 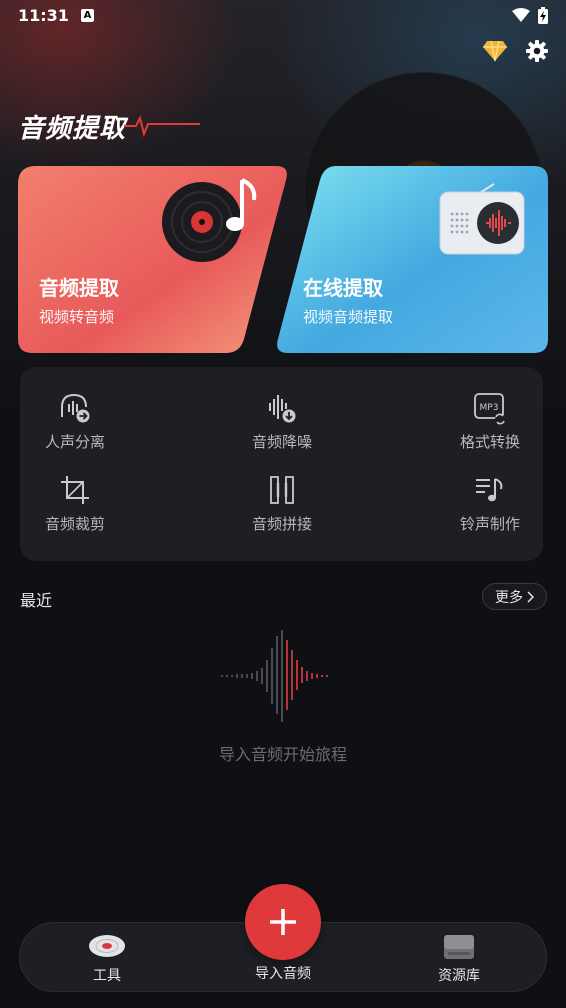 What do you see at coordinates (283, 15) in the screenshot?
I see `status-bar: 11:31 A` at bounding box center [283, 15].